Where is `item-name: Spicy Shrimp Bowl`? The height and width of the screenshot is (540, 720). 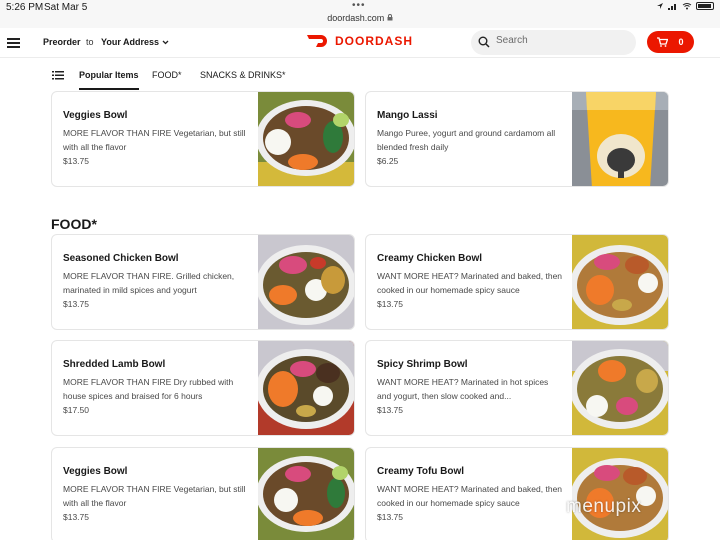 item-name: Spicy Shrimp Bowl is located at coordinates (422, 364).